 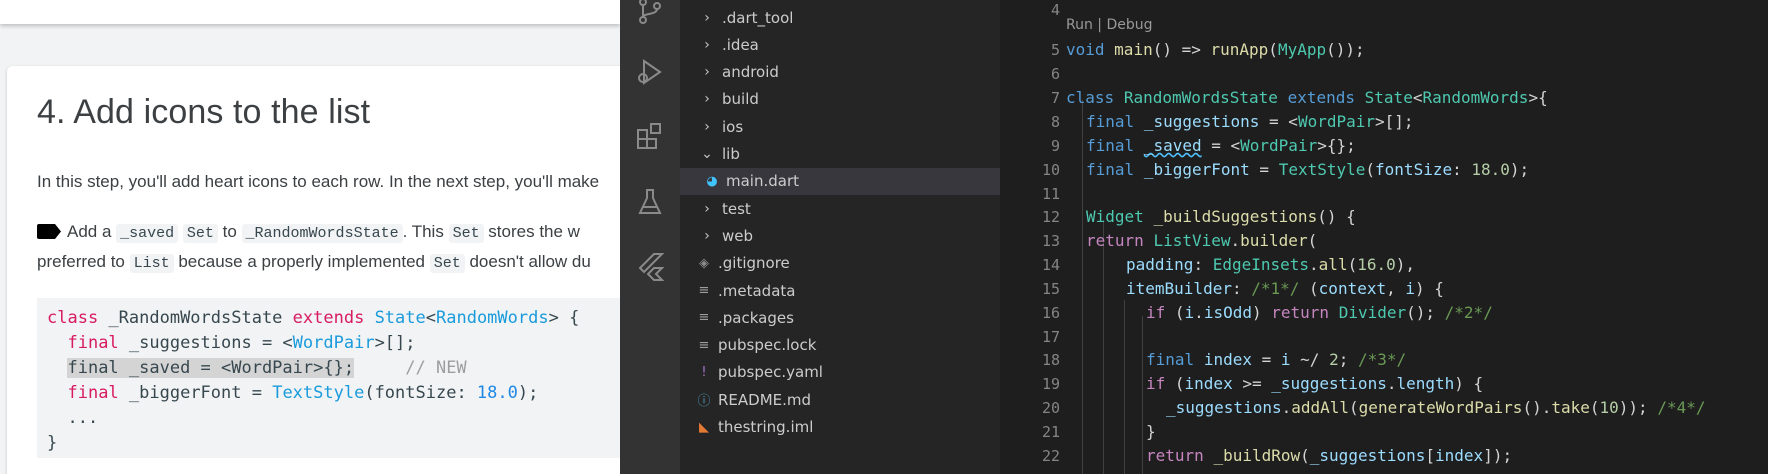 I want to click on code-line-highlighted: final _saved = <WordPair>{}; // NEW, so click(x=267, y=368).